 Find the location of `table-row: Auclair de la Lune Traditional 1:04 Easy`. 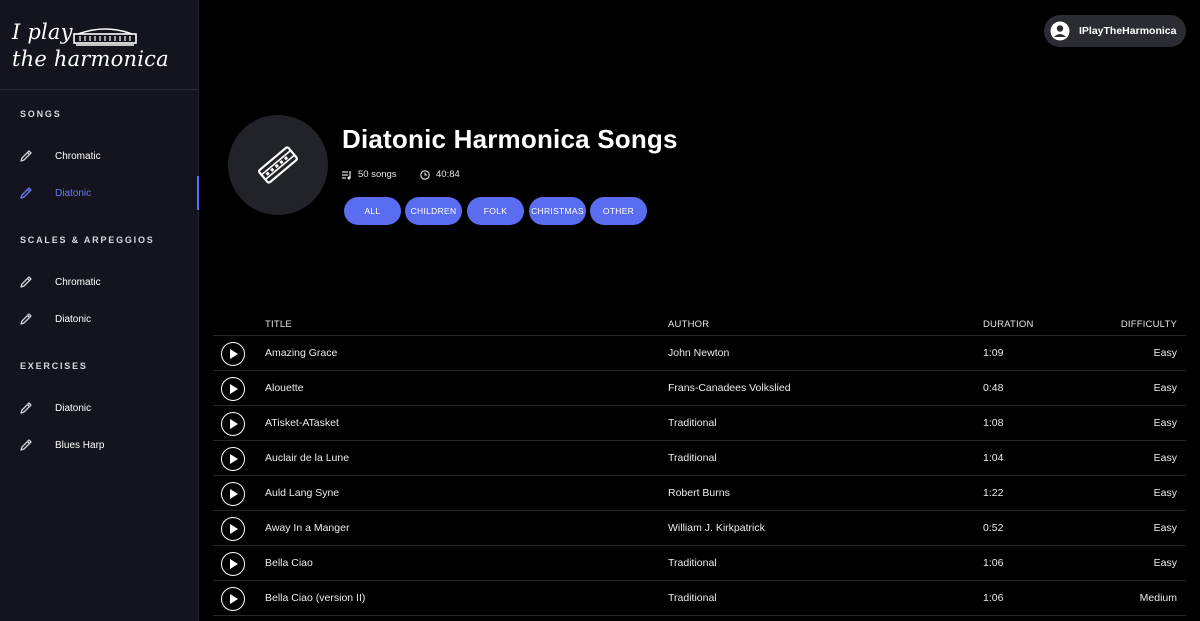

table-row: Auclair de la Lune Traditional 1:04 Easy is located at coordinates (699, 458).